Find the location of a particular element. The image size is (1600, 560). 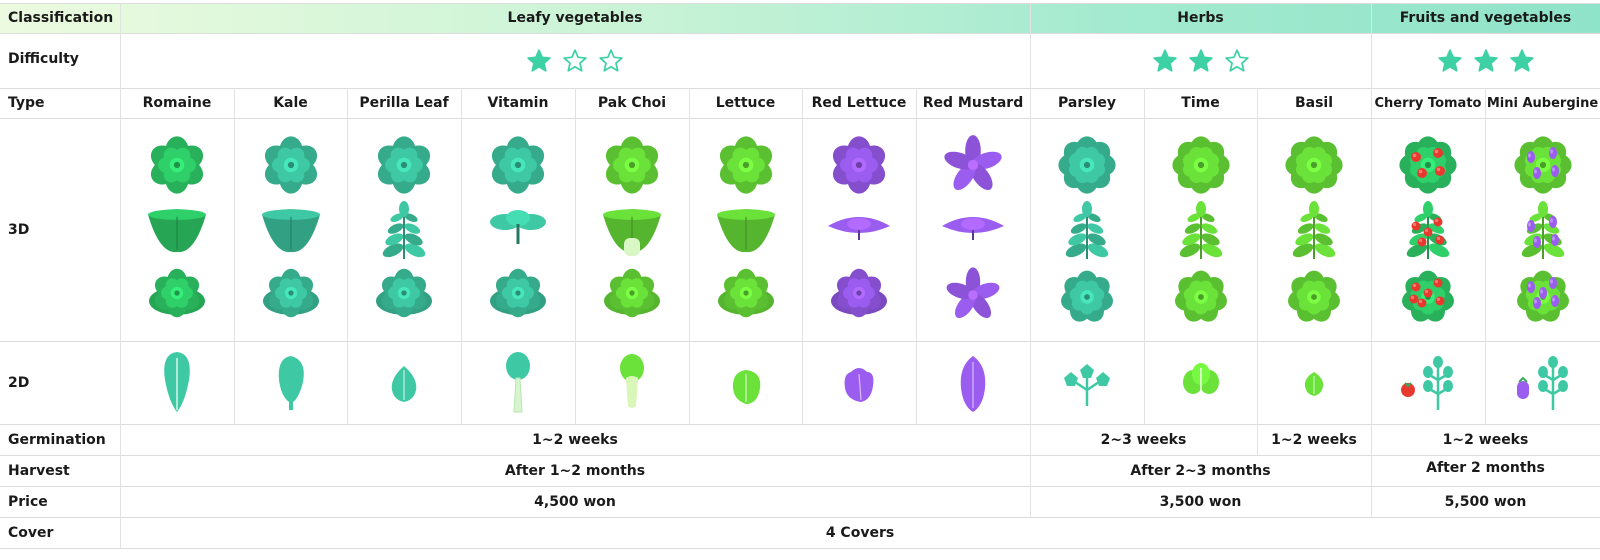

round-leaf-icon is located at coordinates (746, 387).